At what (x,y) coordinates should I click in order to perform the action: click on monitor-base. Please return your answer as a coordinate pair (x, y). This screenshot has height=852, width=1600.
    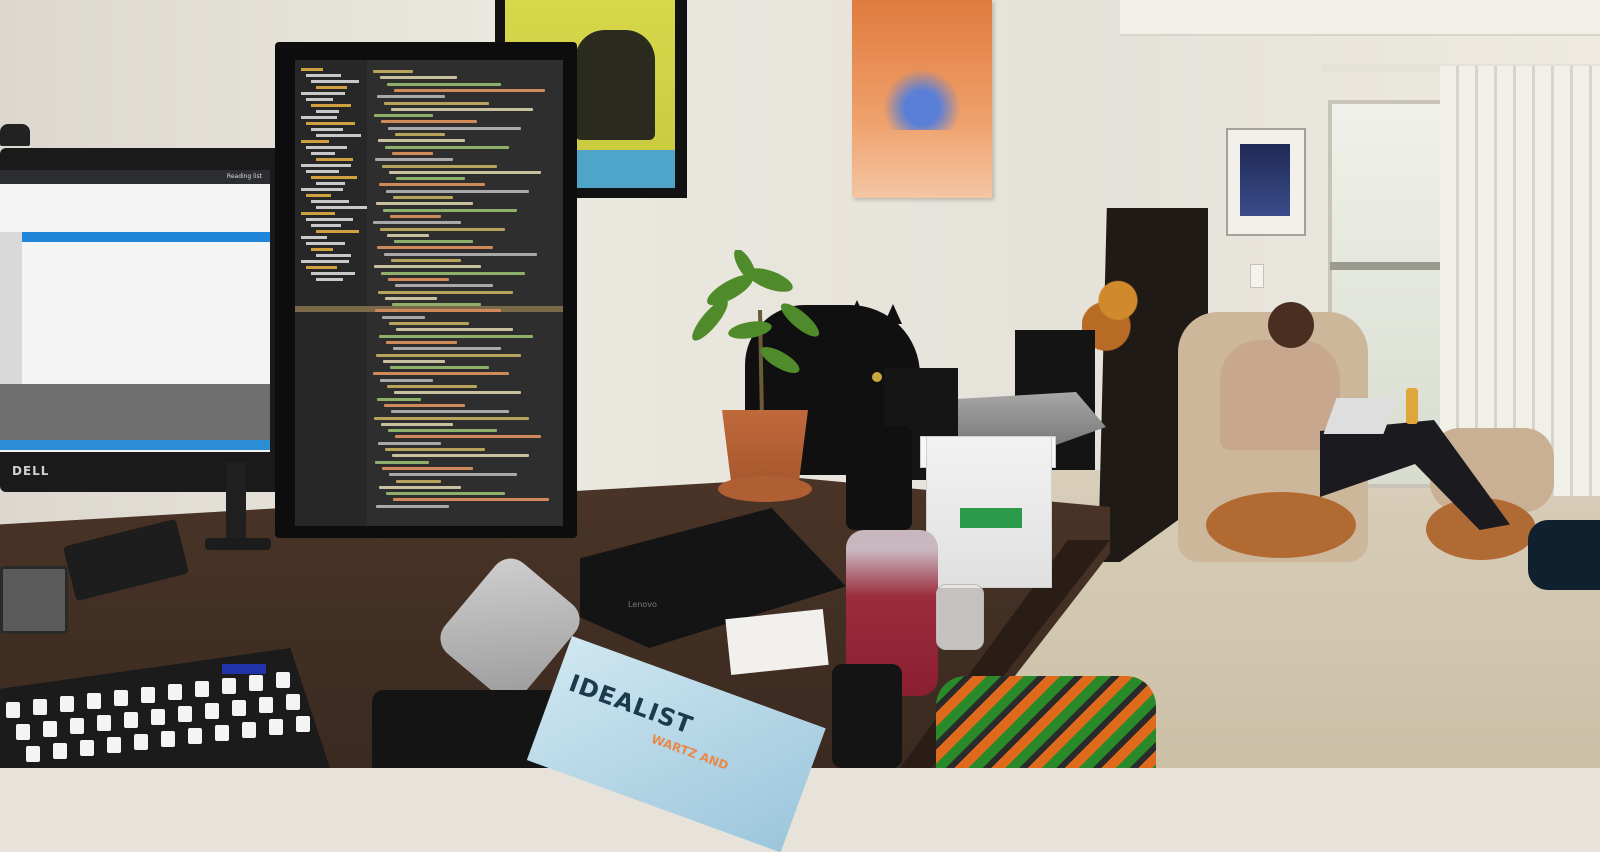
    Looking at the image, I should click on (238, 544).